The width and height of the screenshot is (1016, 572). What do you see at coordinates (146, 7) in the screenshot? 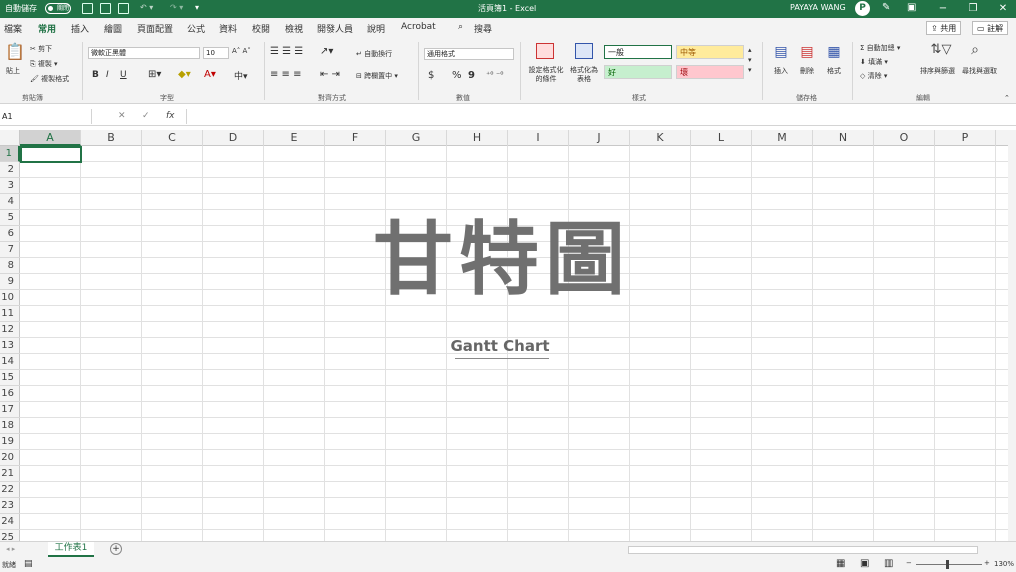
I see `undo-icon: ↶ ▾` at bounding box center [146, 7].